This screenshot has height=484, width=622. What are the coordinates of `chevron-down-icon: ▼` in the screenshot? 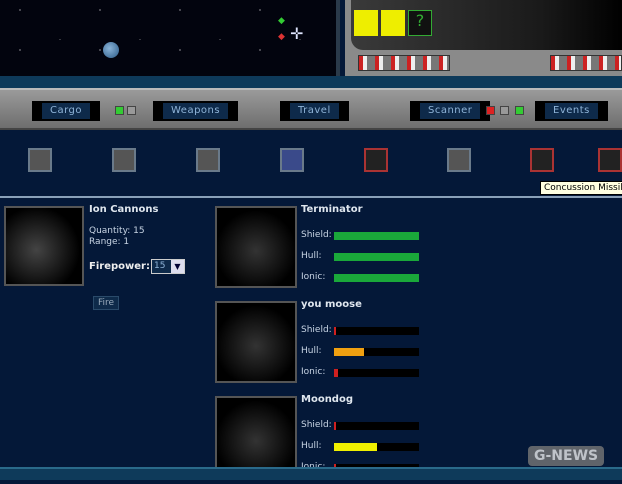 It's located at (177, 266).